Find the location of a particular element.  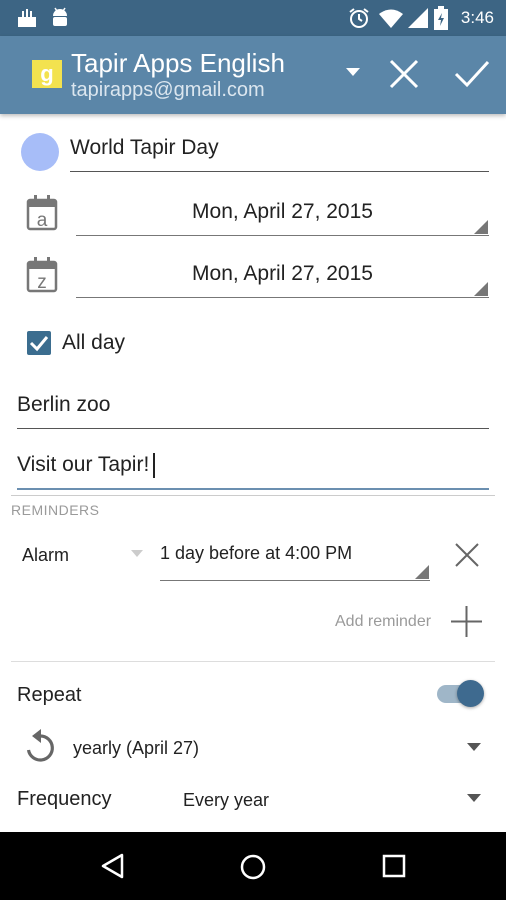

recent-apps-button is located at coordinates (394, 866).